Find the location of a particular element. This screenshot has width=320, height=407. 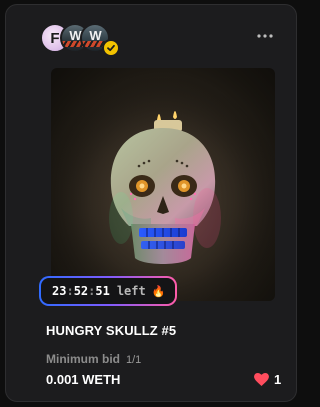

more-options-button is located at coordinates (265, 36).